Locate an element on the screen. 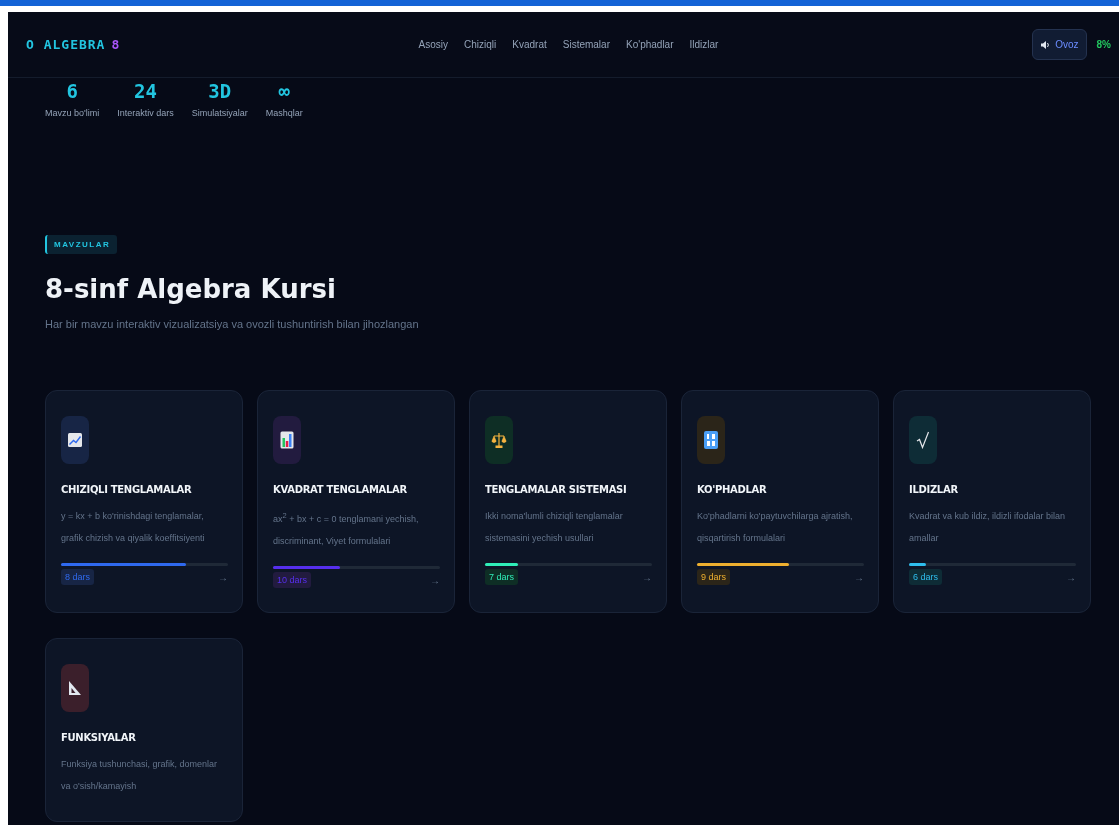 This screenshot has width=1119, height=825. card-description: Ko'phadlarni ko'paytuvchilarga ajratish, qisqartirish formulalari is located at coordinates (775, 527).